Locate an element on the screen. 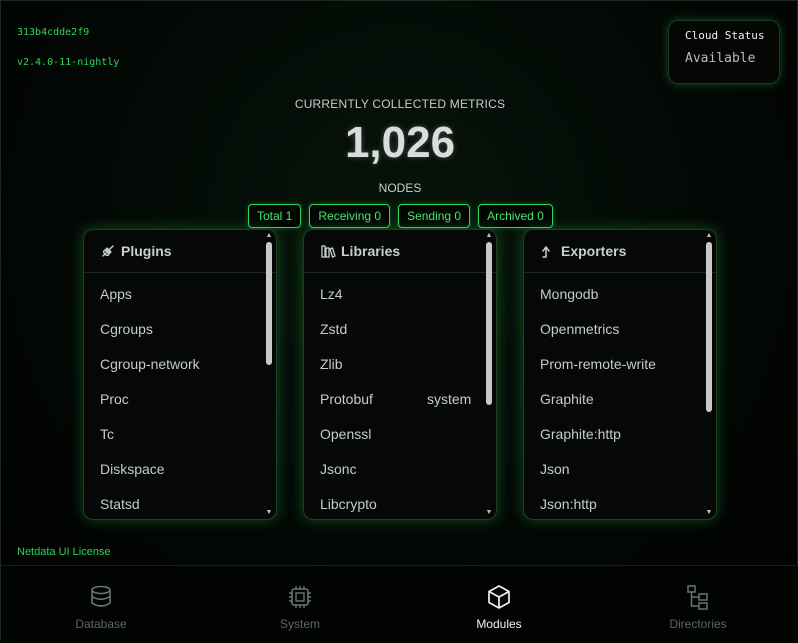 The width and height of the screenshot is (798, 643). tab-database-label: Database is located at coordinates (101, 624).